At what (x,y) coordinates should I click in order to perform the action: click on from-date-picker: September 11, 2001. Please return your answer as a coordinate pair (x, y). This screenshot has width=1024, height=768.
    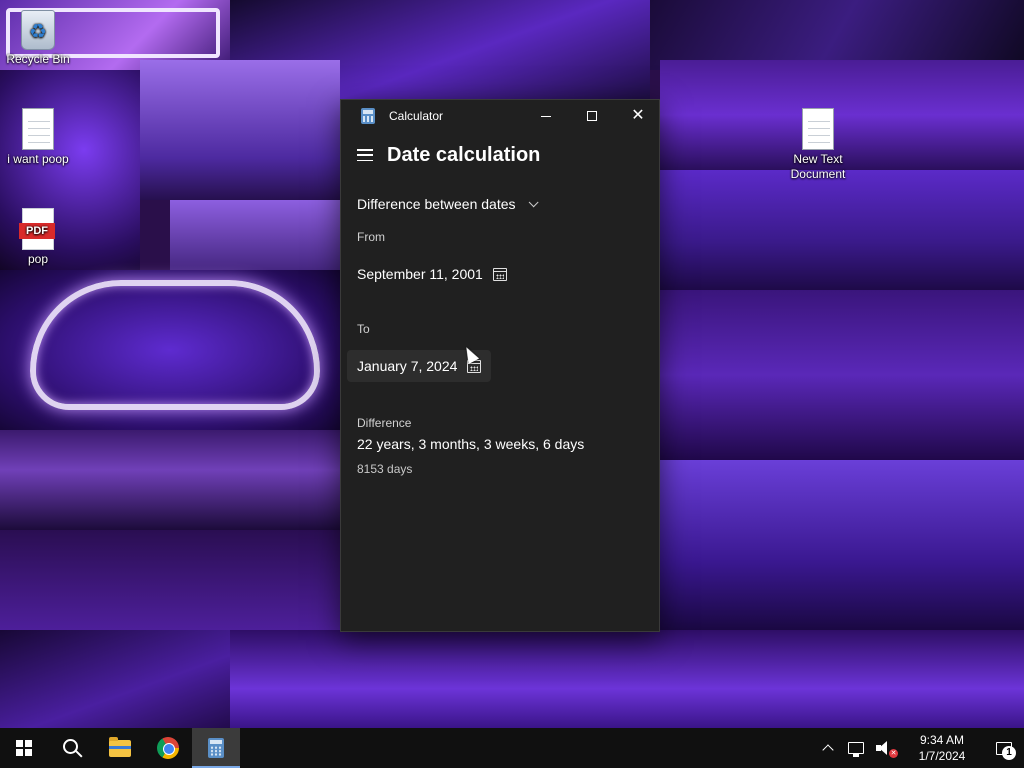
    Looking at the image, I should click on (432, 274).